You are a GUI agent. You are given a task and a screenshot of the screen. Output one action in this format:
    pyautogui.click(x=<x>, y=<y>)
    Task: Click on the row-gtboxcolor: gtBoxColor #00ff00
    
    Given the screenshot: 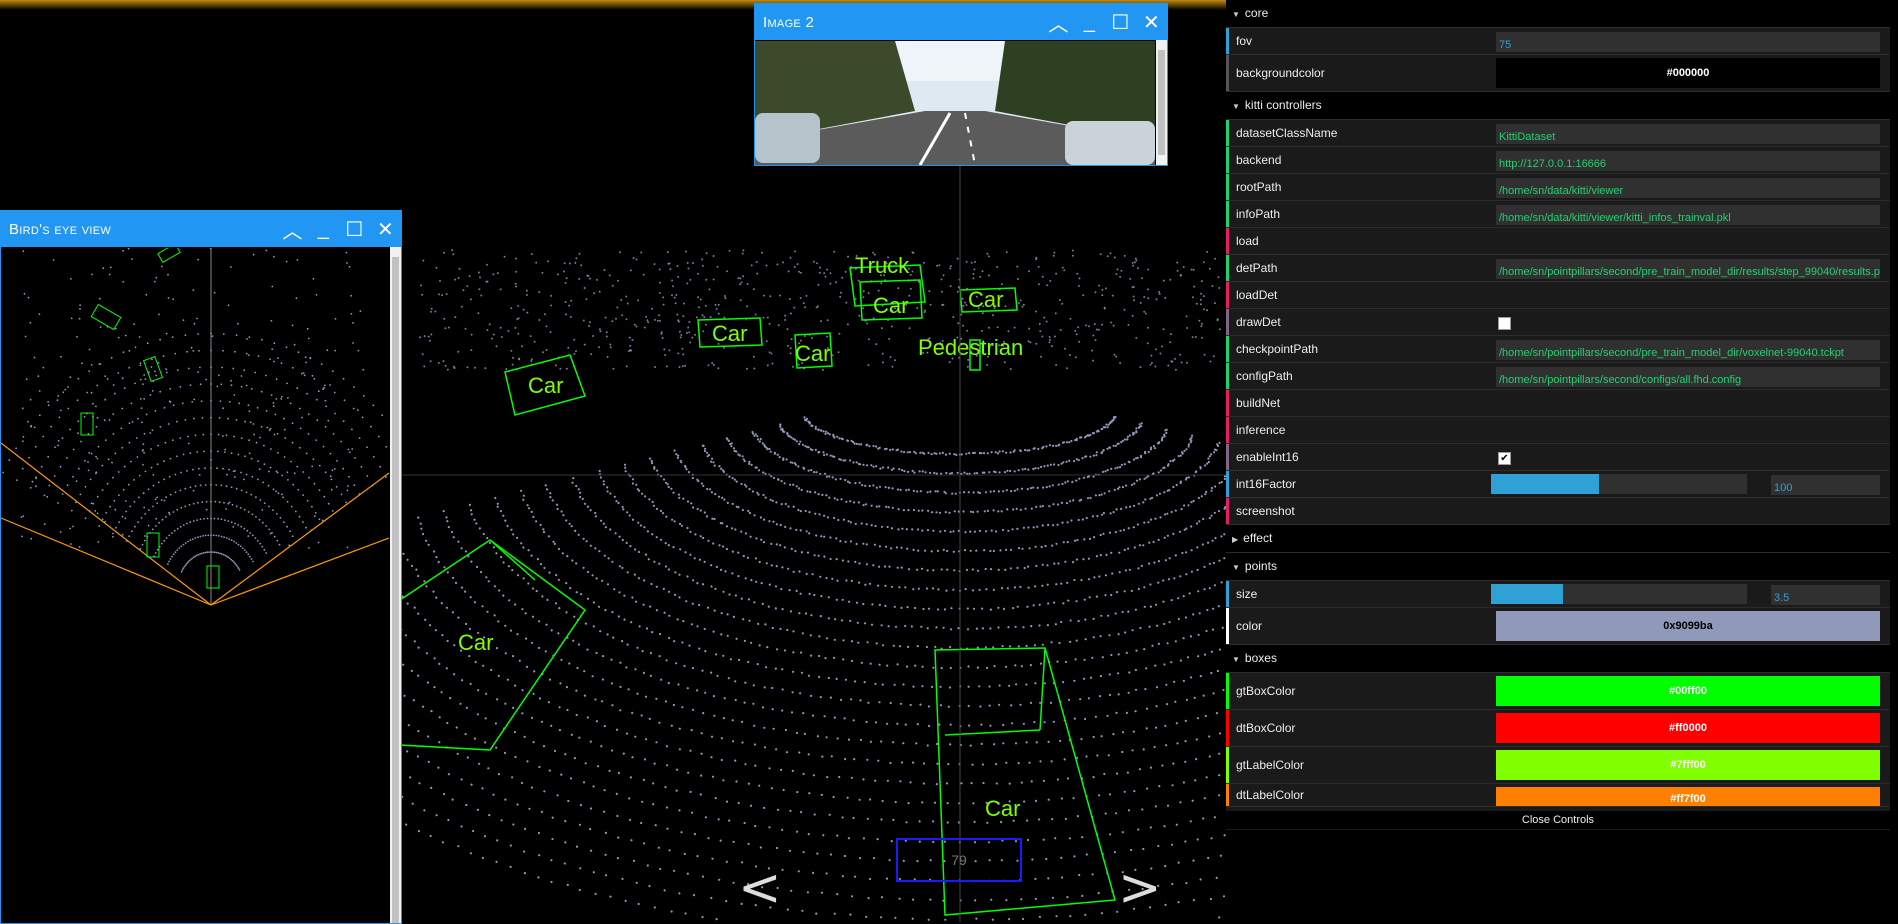 What is the action you would take?
    pyautogui.click(x=1558, y=691)
    